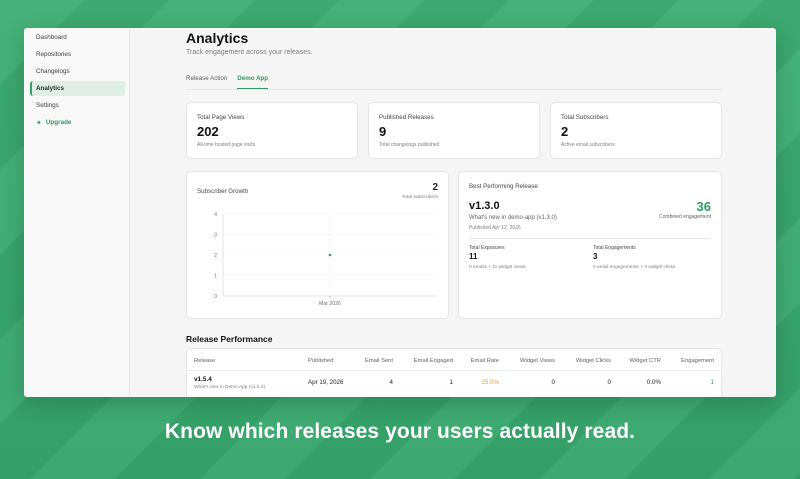  What do you see at coordinates (595, 256) in the screenshot?
I see `engagements-value: 3` at bounding box center [595, 256].